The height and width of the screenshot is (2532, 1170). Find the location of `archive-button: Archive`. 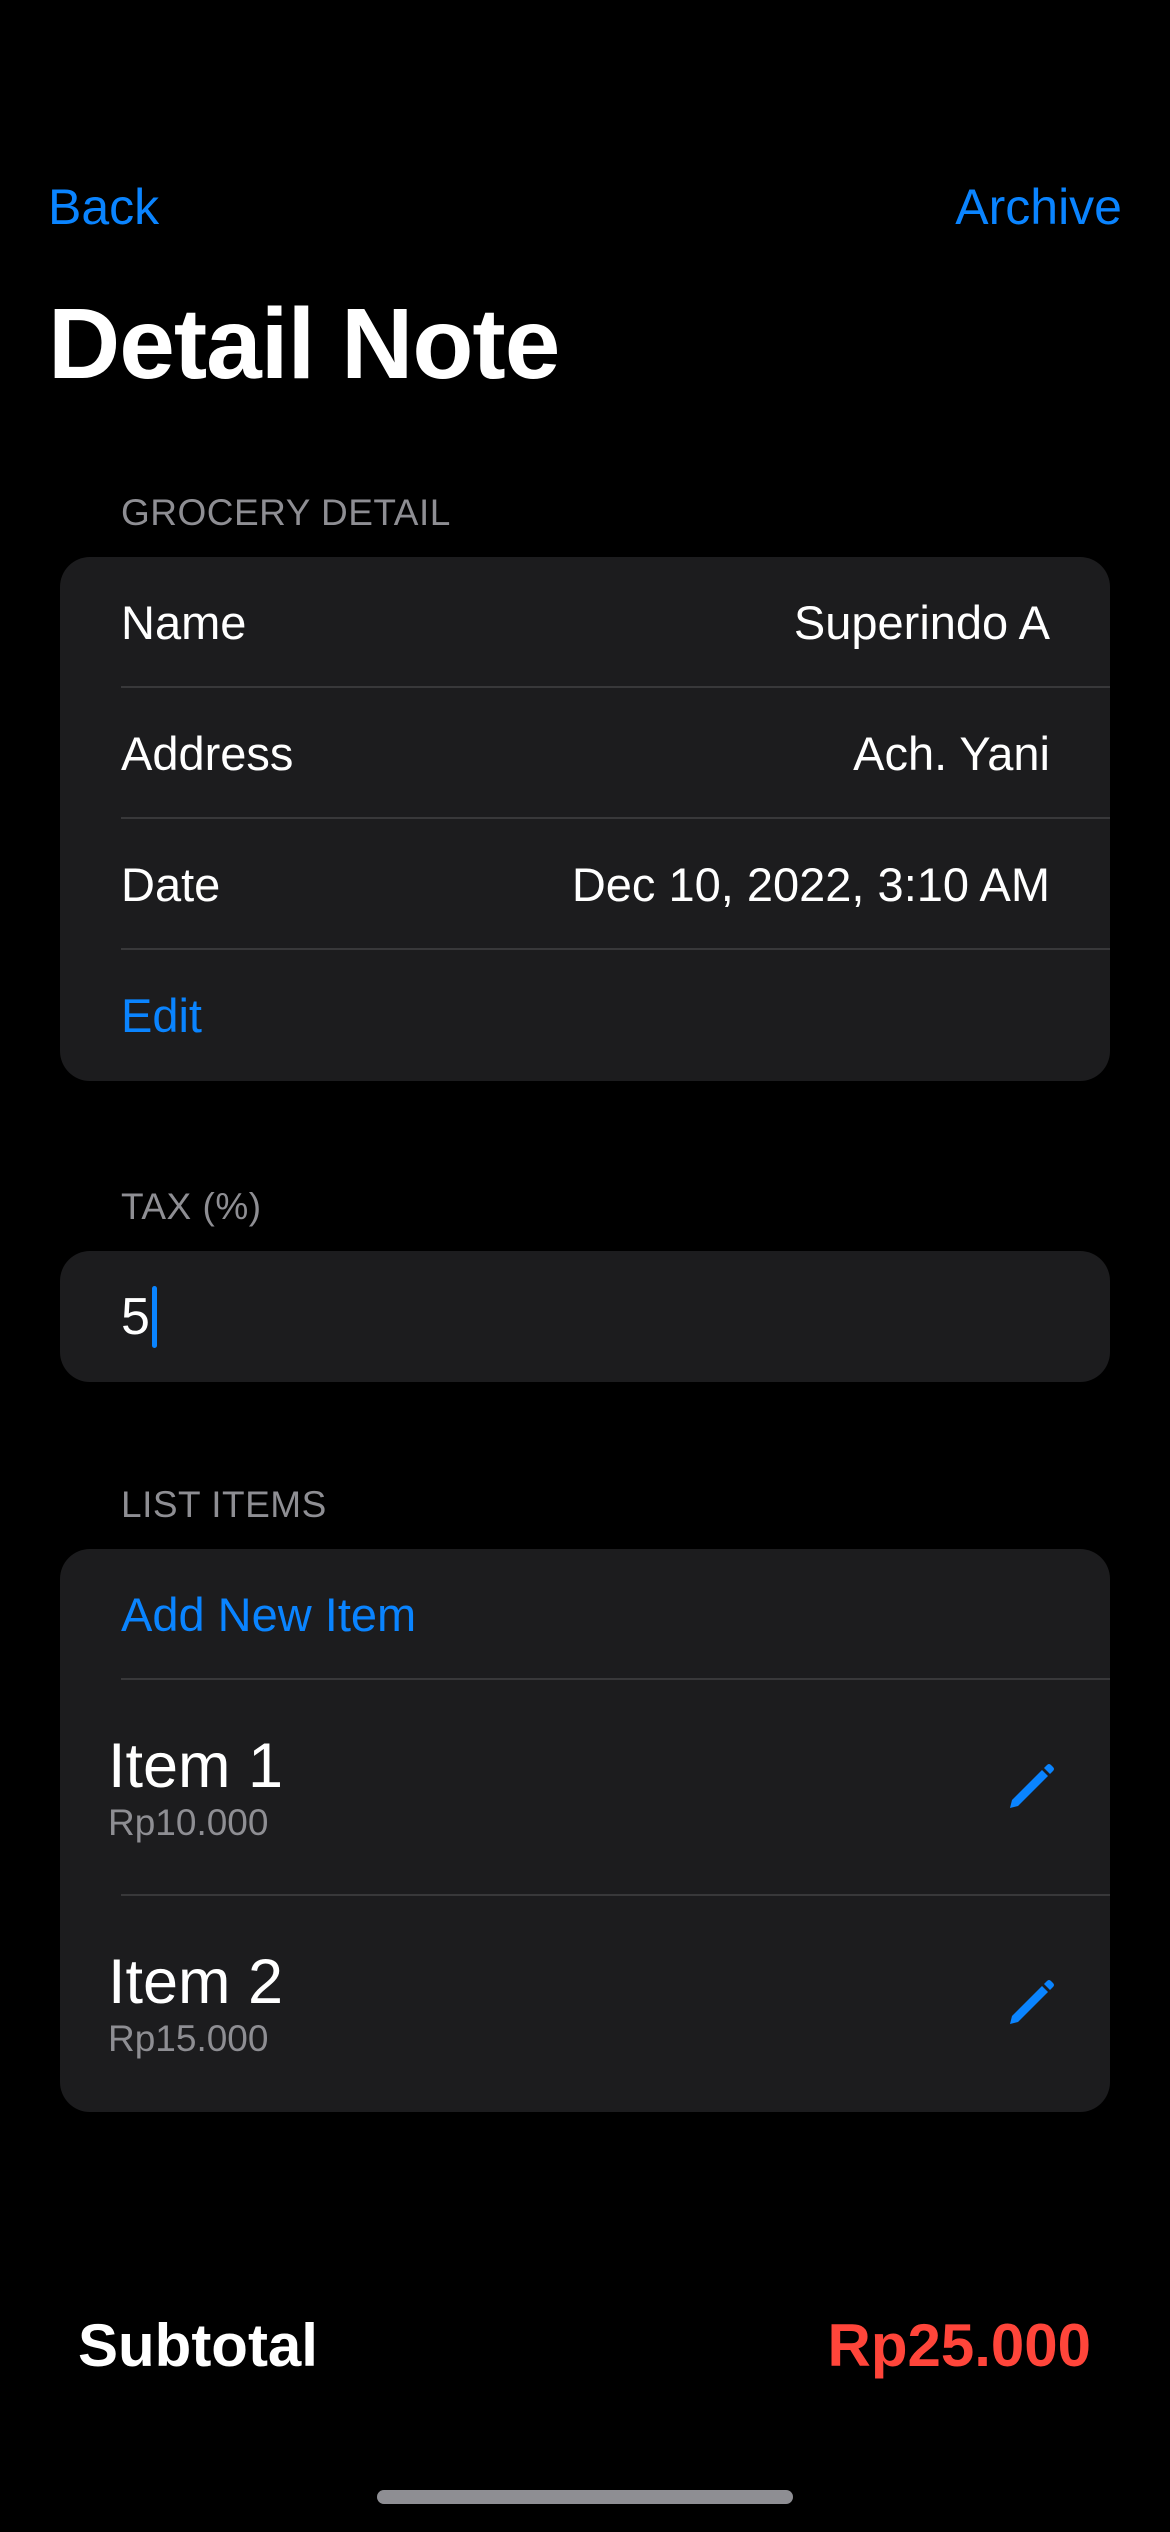

archive-button: Archive is located at coordinates (1038, 207).